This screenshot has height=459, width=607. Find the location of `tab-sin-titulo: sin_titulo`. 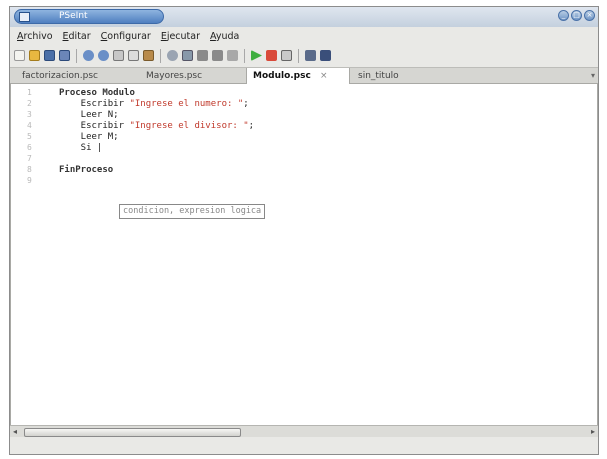

tab-sin-titulo: sin_titulo is located at coordinates (397, 76).